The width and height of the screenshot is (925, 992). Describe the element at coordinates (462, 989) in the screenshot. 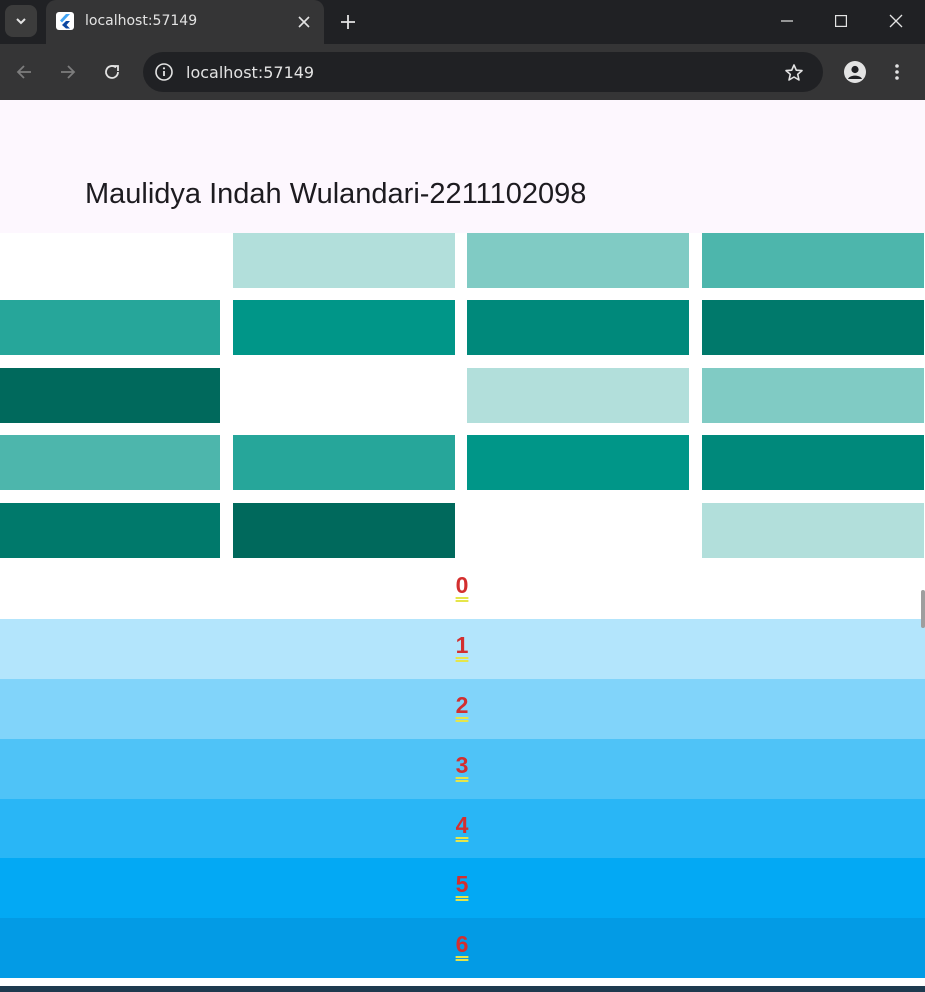

I see `taskbar-edge` at that location.